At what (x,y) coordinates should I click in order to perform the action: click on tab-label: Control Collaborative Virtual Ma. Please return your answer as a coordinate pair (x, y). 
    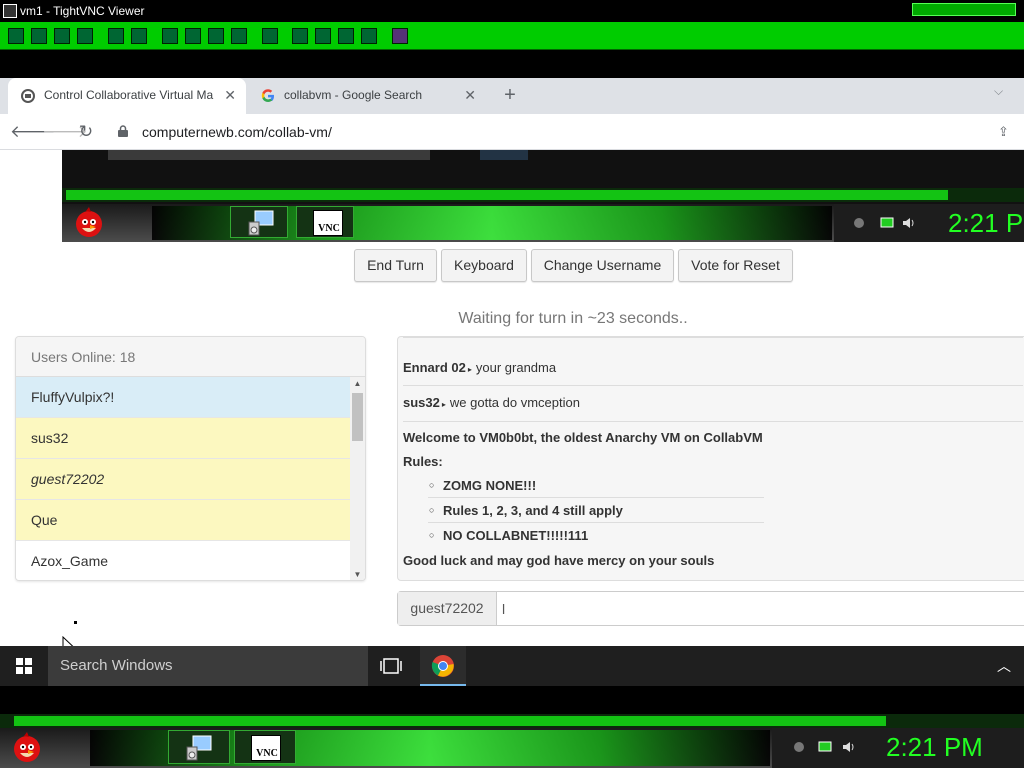
    Looking at the image, I should click on (129, 95).